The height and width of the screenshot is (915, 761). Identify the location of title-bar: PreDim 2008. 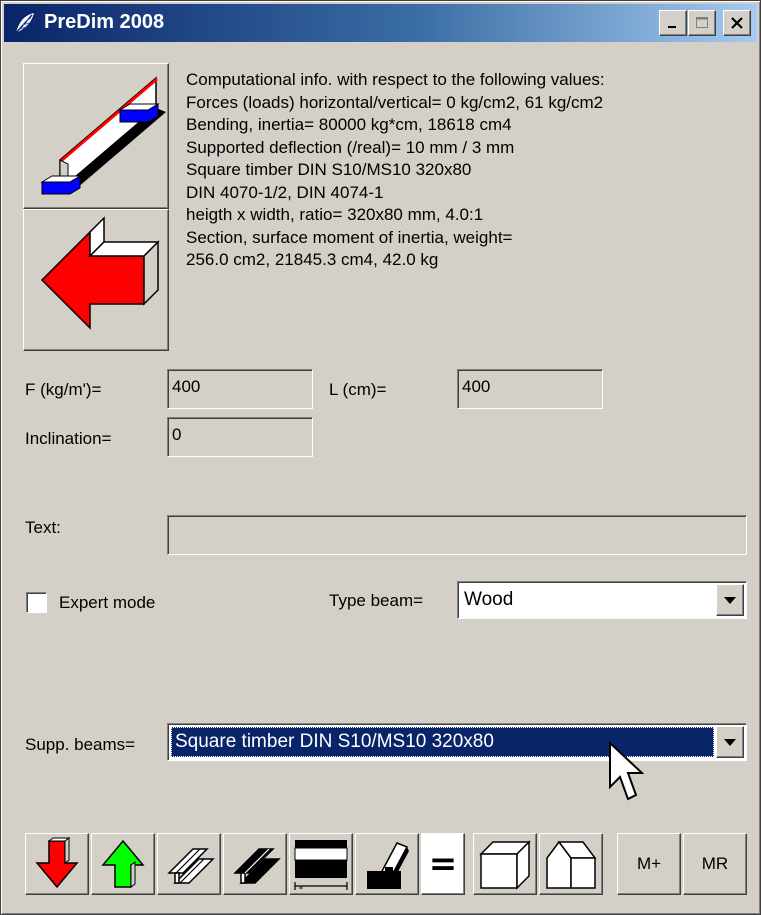
(380, 23).